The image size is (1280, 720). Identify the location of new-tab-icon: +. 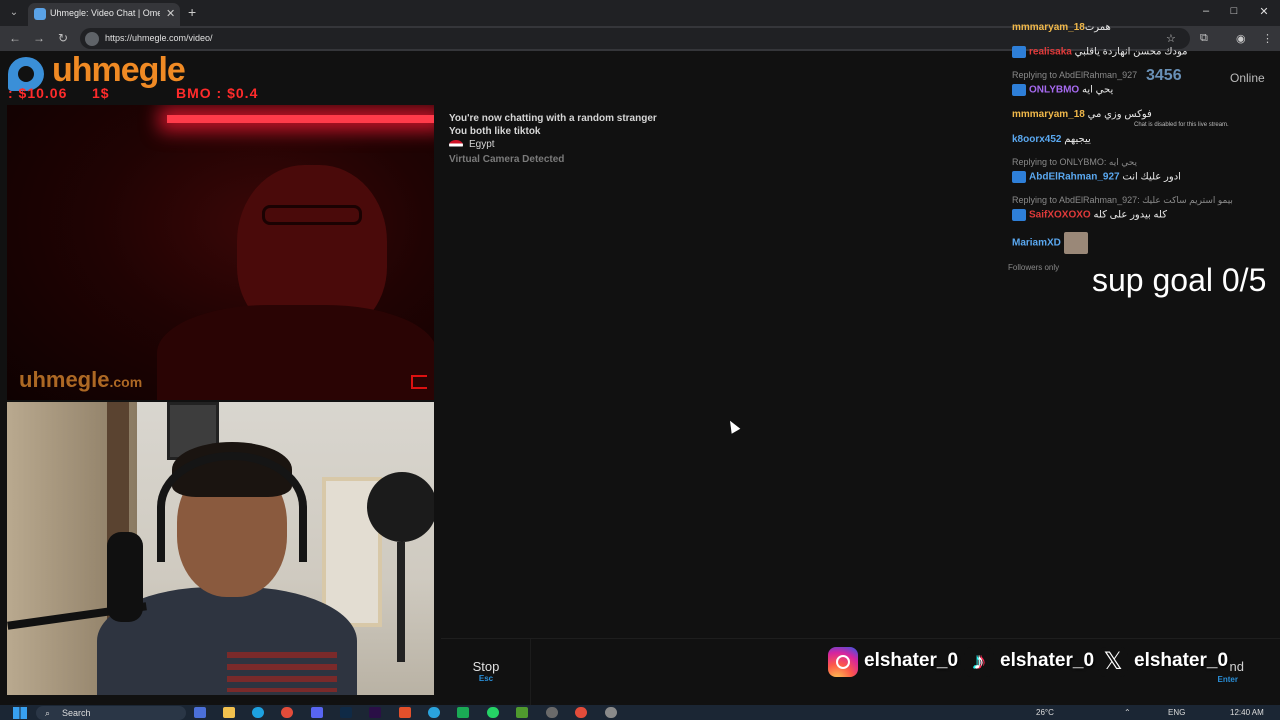
(192, 12).